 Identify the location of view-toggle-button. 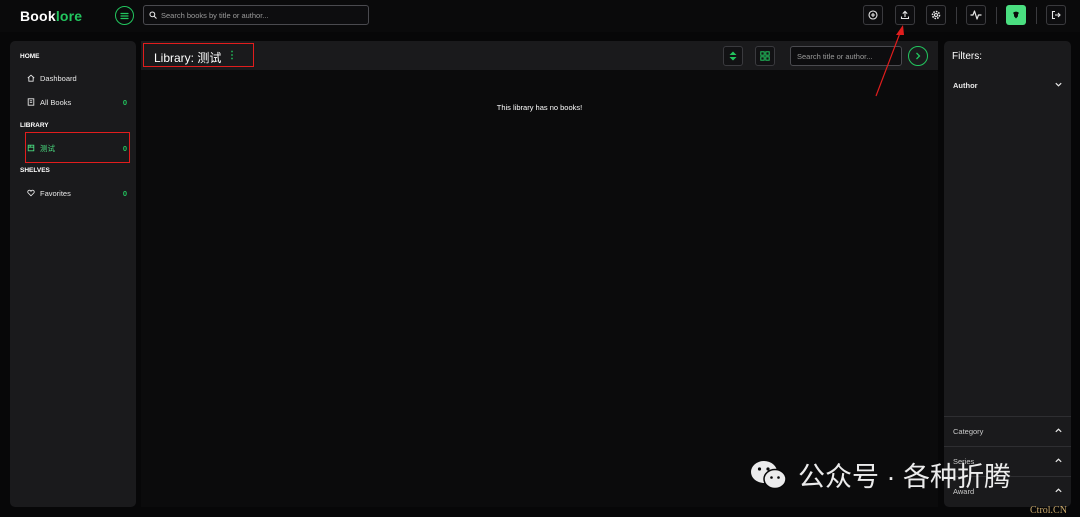
(765, 56).